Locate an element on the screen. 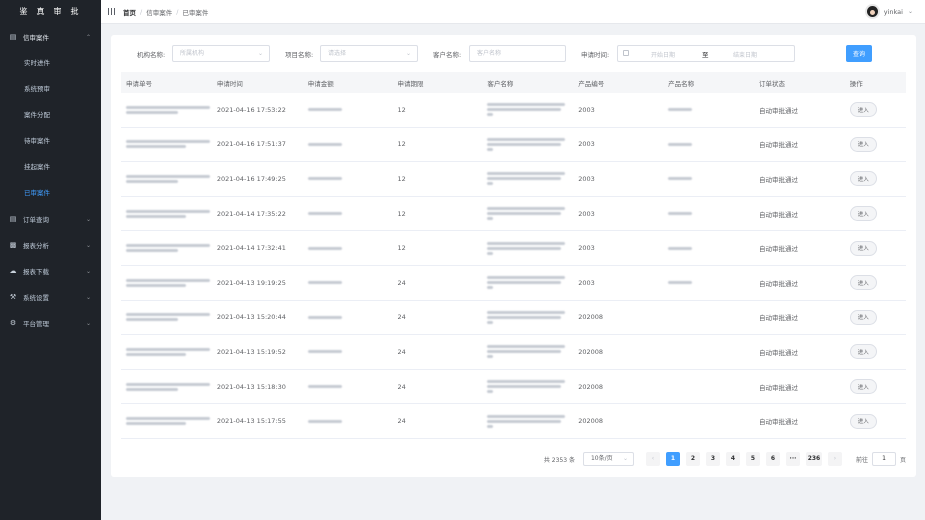 Image resolution: width=925 pixels, height=520 pixels. avatar is located at coordinates (872, 11).